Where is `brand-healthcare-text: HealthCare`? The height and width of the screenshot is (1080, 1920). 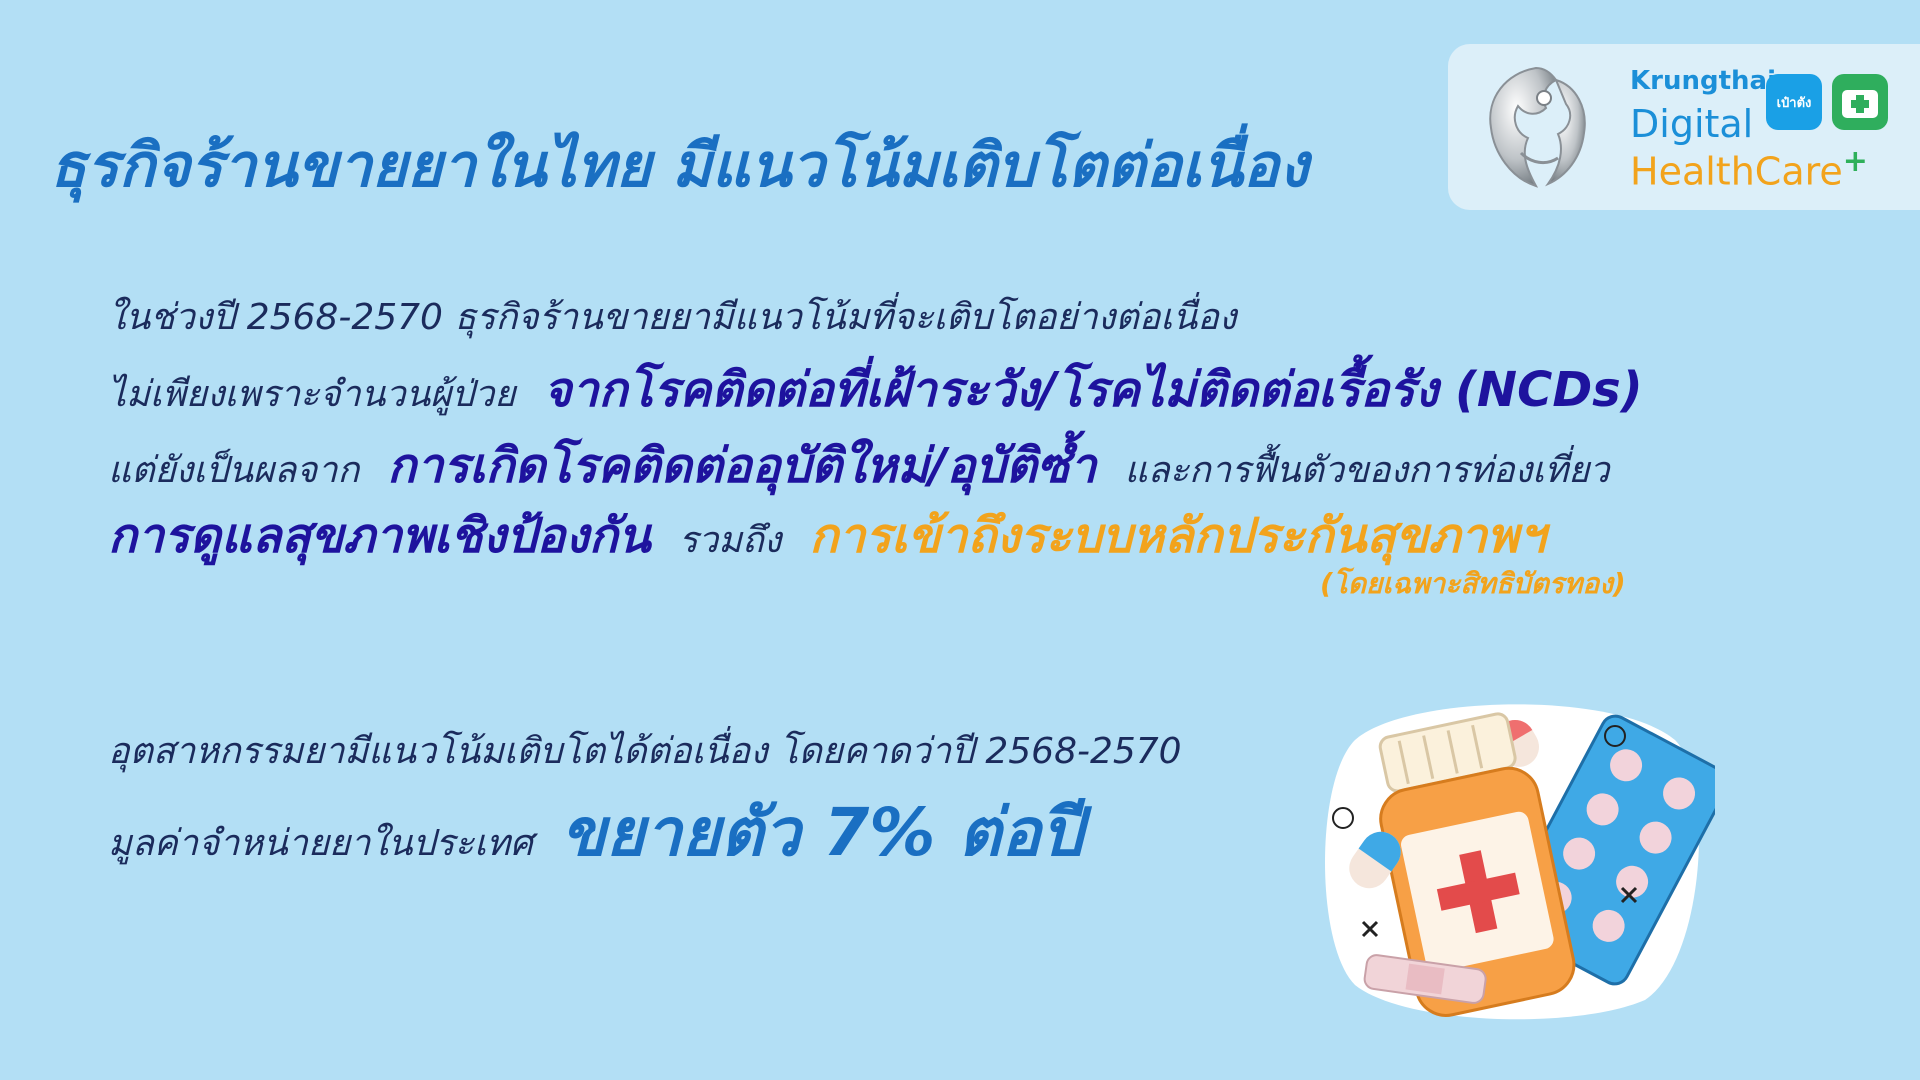
brand-healthcare-text: HealthCare is located at coordinates (1736, 171).